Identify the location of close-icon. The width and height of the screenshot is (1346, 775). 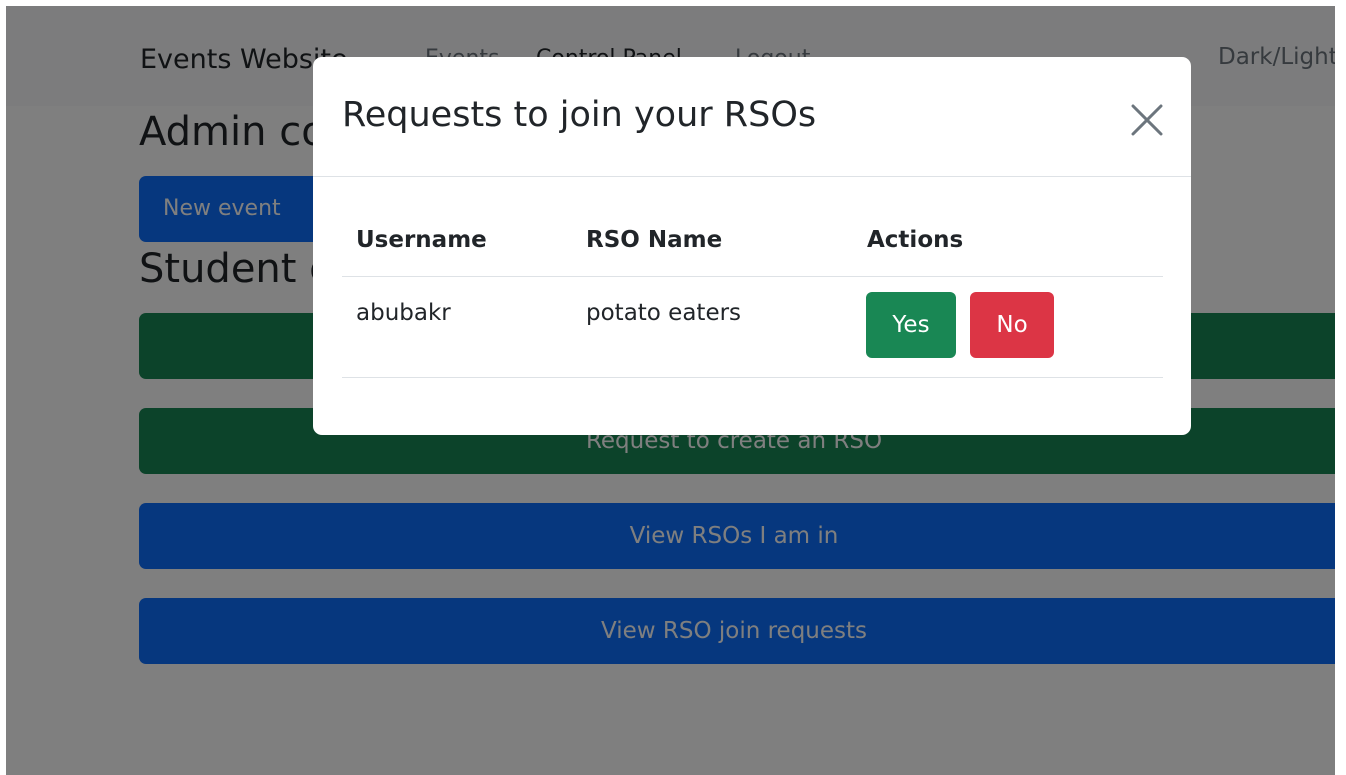
(1147, 120).